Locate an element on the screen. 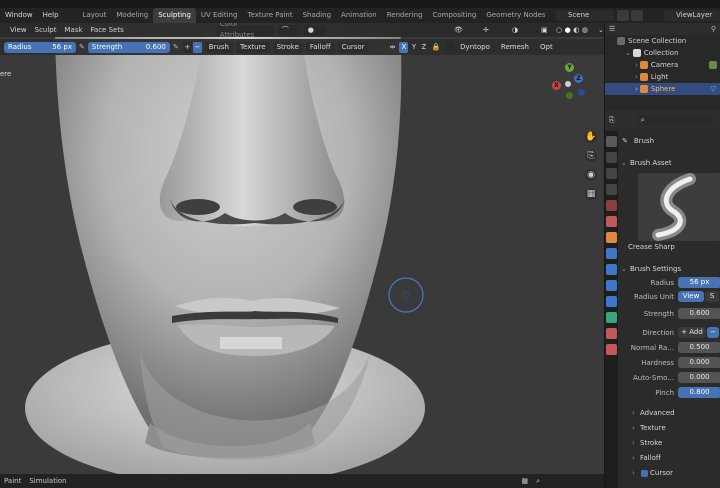 Image resolution: width=720 pixels, height=488 pixels. brush-dropdown: Brush is located at coordinates (218, 47).